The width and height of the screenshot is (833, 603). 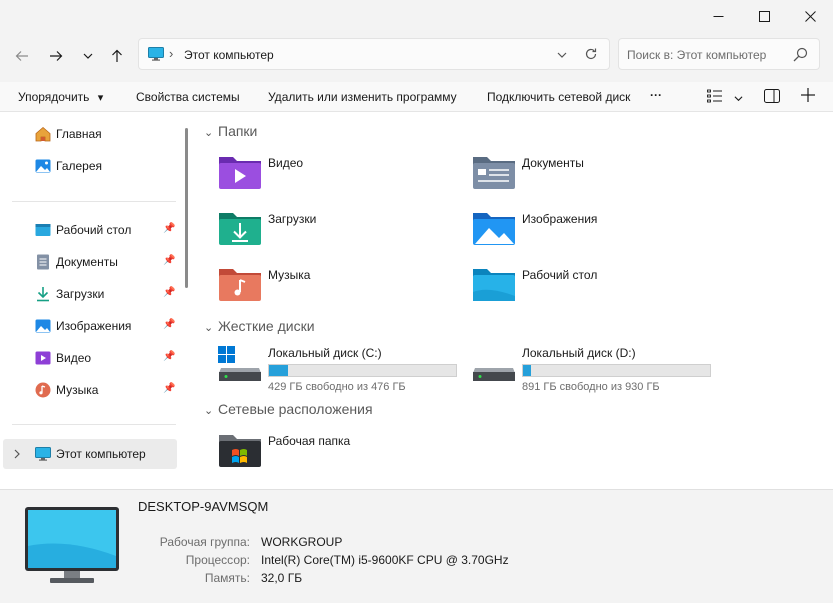 I want to click on workgroup-value: WORKGROUP, so click(x=302, y=542).